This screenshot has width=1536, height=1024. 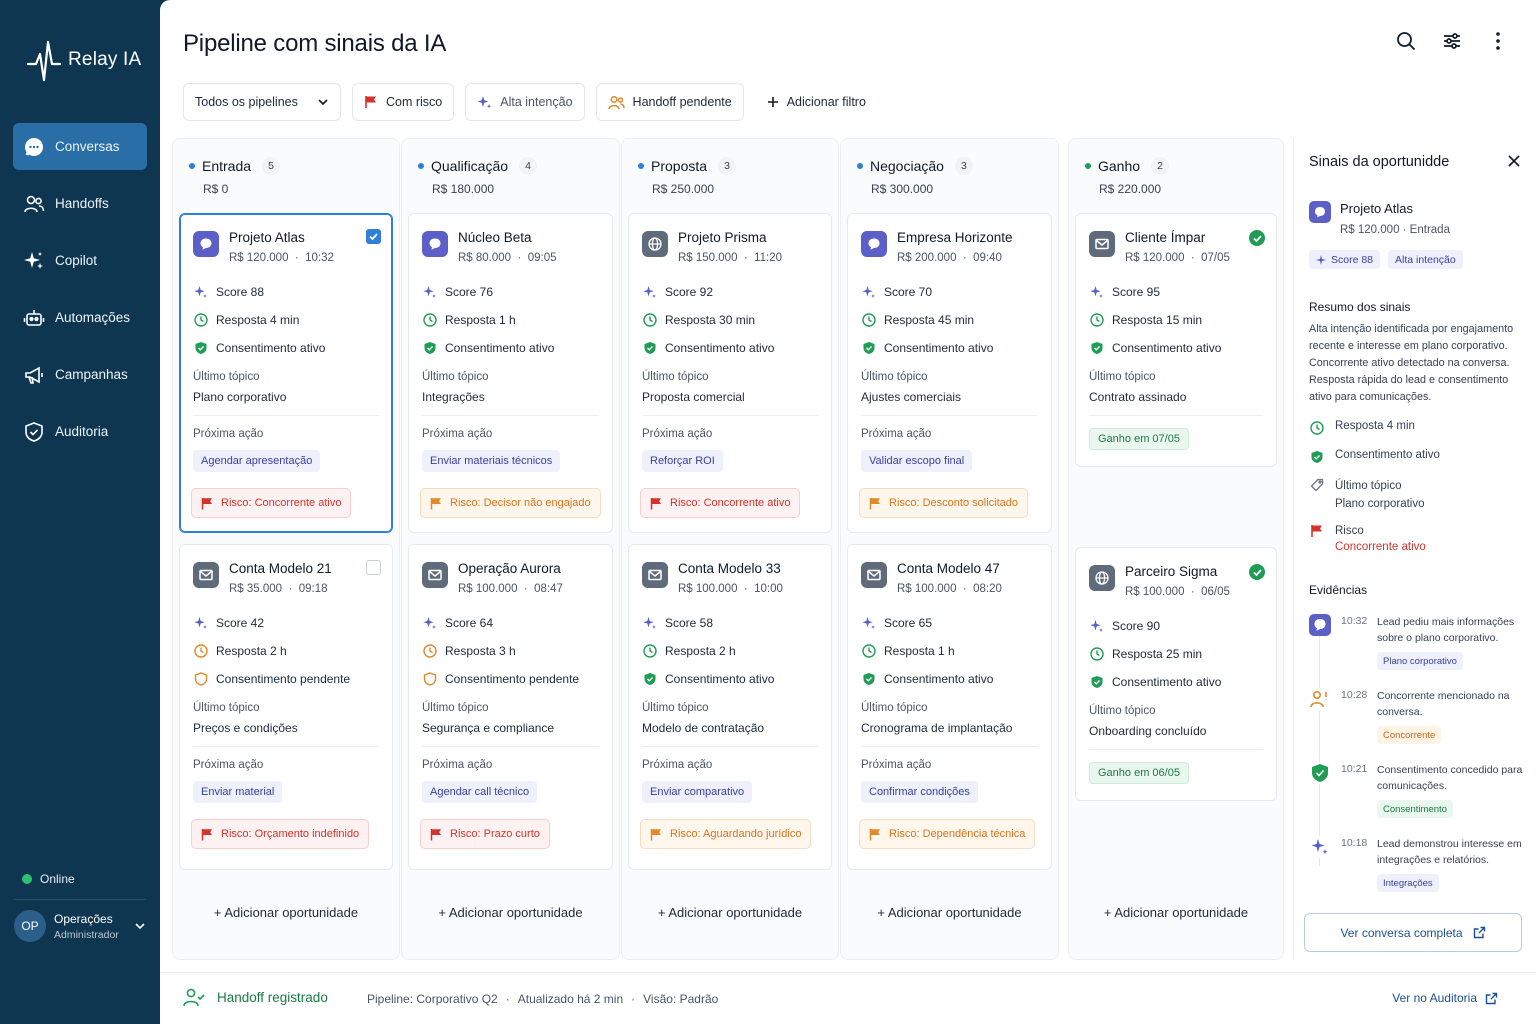 What do you see at coordinates (689, 622) in the screenshot?
I see `score-text: Score 58` at bounding box center [689, 622].